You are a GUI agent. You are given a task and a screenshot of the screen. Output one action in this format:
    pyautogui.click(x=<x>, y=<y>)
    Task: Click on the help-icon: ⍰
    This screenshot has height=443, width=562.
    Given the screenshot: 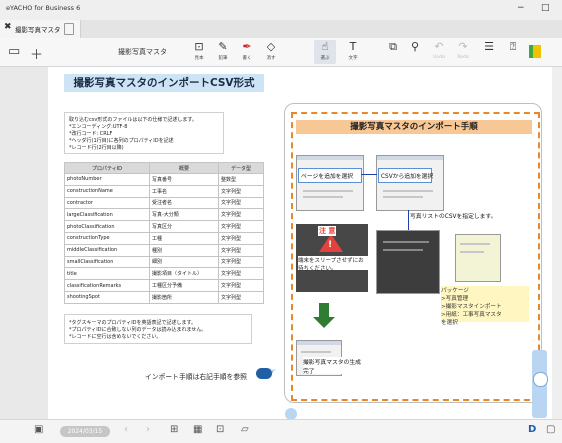 What is the action you would take?
    pyautogui.click(x=513, y=46)
    